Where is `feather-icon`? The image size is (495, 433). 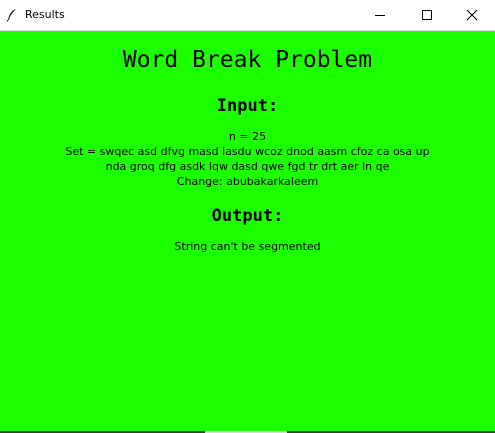 feather-icon is located at coordinates (11, 15).